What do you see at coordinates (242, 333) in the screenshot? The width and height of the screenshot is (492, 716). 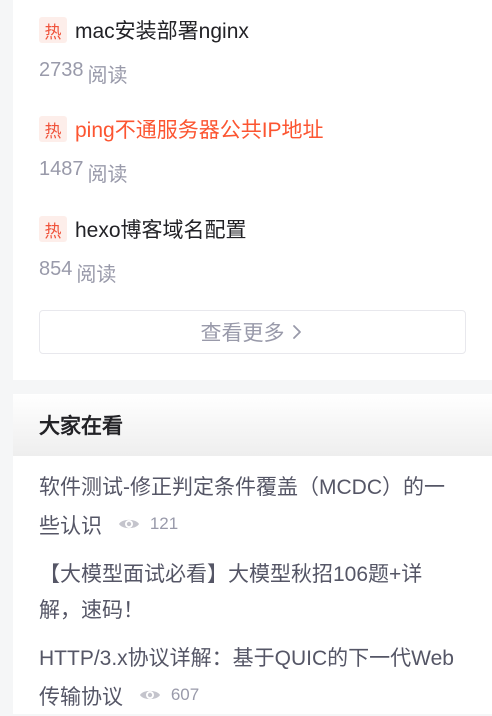 I see `view-more-label: 查看更多` at bounding box center [242, 333].